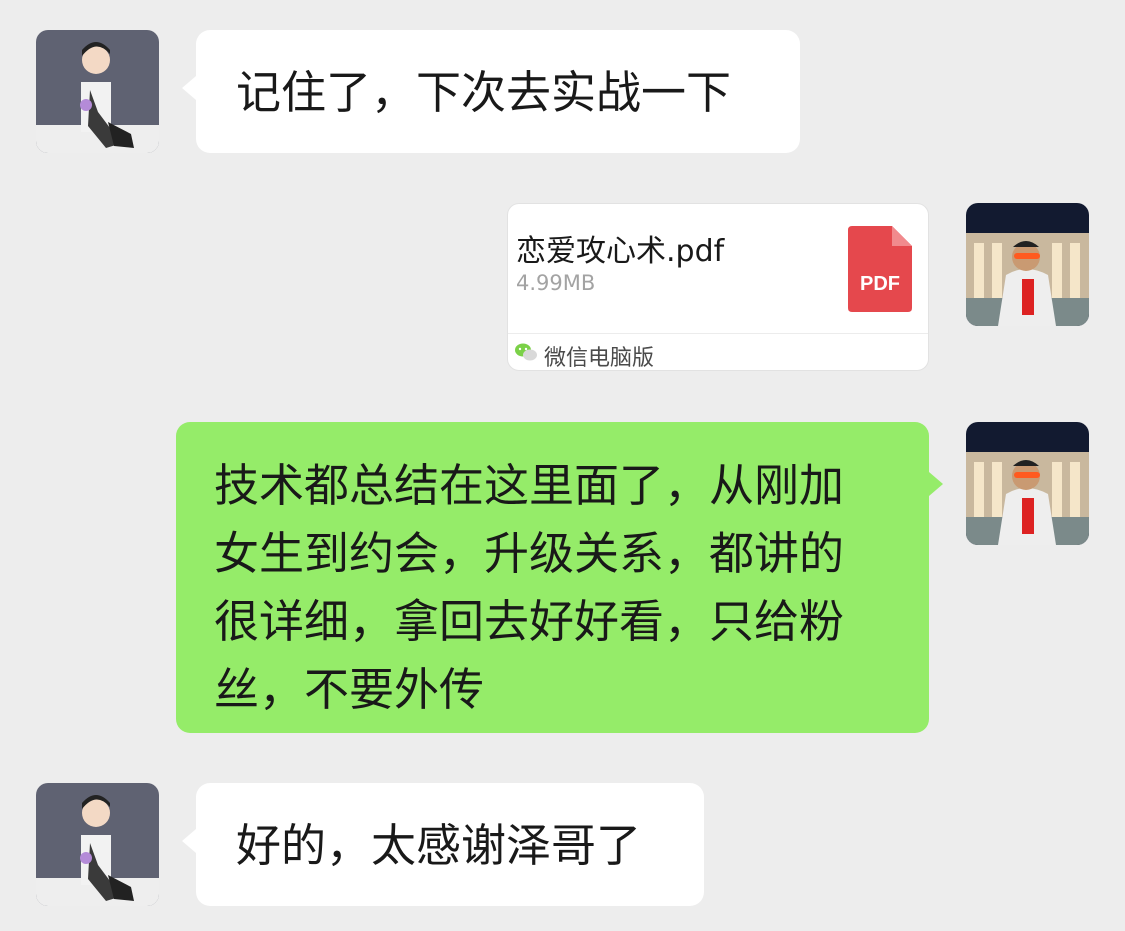 The height and width of the screenshot is (931, 1125). Describe the element at coordinates (556, 283) in the screenshot. I see `file-size: 4.99MB` at that location.